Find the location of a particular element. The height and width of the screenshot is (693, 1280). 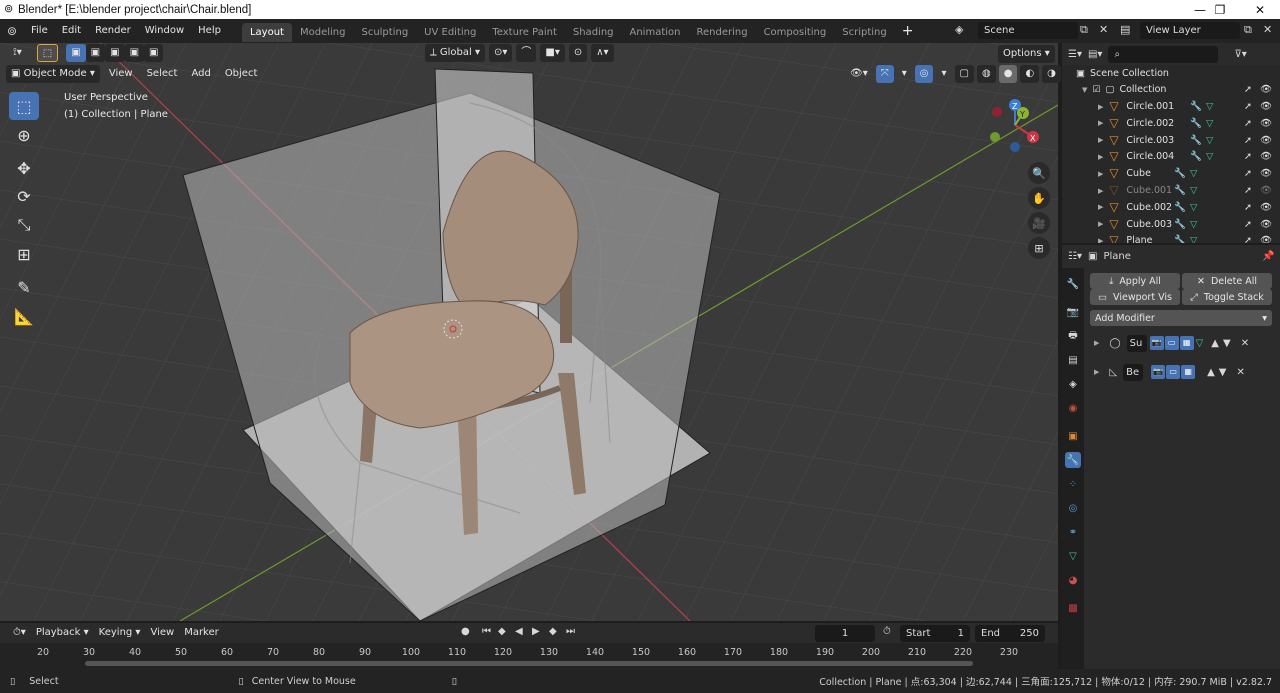

tab-shading: Shading is located at coordinates (593, 32).